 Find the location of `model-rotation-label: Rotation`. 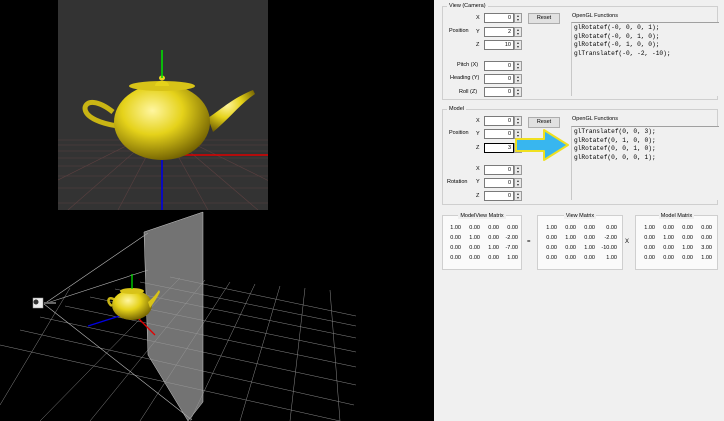

model-rotation-label: Rotation is located at coordinates (457, 182).